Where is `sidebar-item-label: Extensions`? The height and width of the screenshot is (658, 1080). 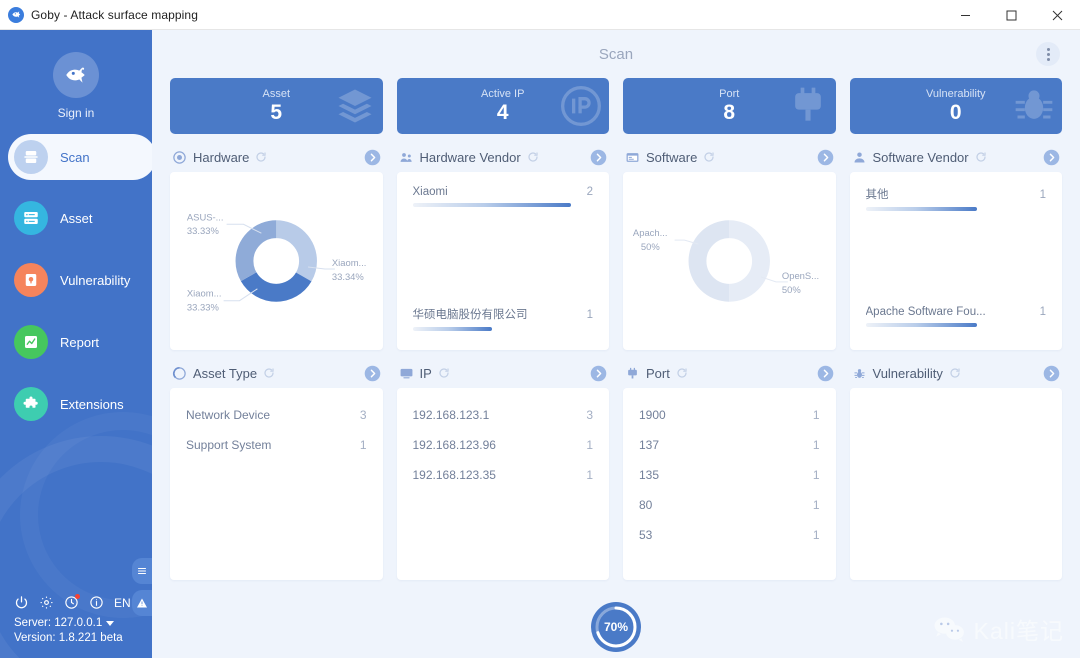 sidebar-item-label: Extensions is located at coordinates (92, 404).